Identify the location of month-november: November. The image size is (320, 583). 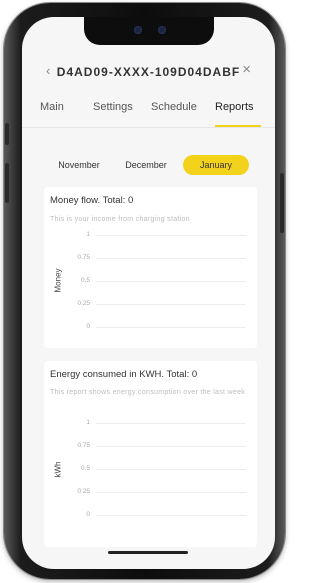
(79, 165).